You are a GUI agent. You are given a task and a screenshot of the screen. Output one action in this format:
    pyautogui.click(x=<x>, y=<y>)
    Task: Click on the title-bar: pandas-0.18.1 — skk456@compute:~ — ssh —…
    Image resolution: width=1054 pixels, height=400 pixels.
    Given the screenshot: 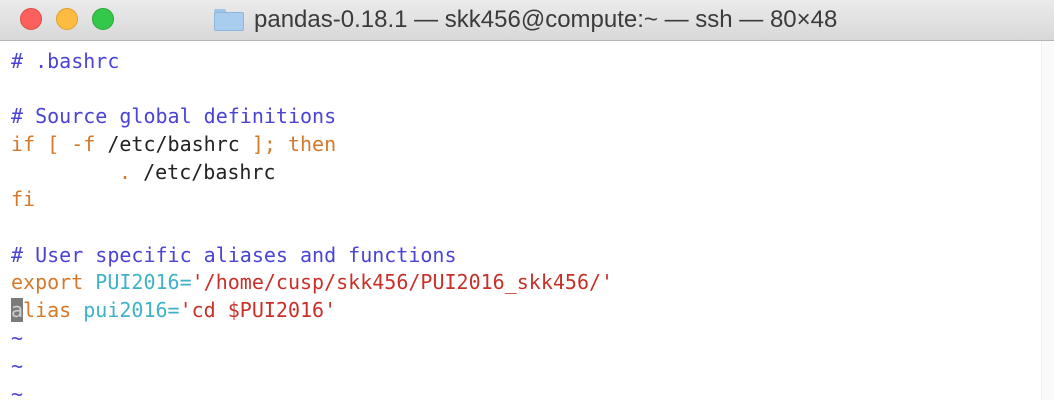 What is the action you would take?
    pyautogui.click(x=527, y=20)
    